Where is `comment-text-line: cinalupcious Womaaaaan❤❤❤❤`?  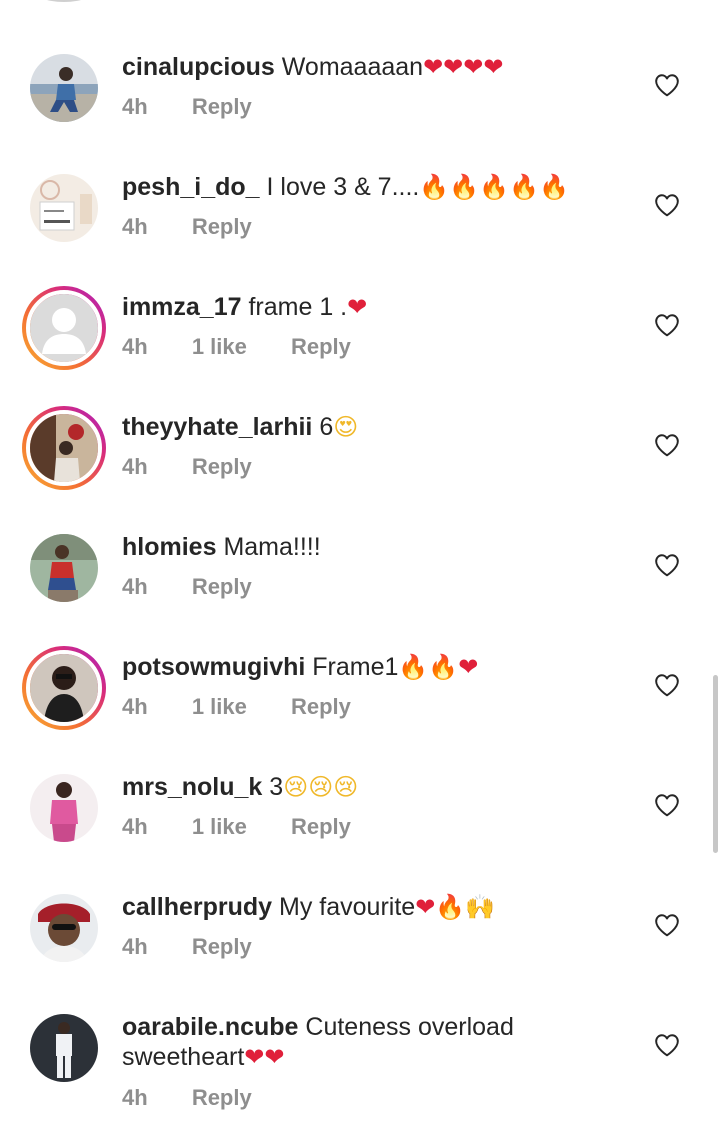 comment-text-line: cinalupcious Womaaaaan❤❤❤❤ is located at coordinates (382, 67).